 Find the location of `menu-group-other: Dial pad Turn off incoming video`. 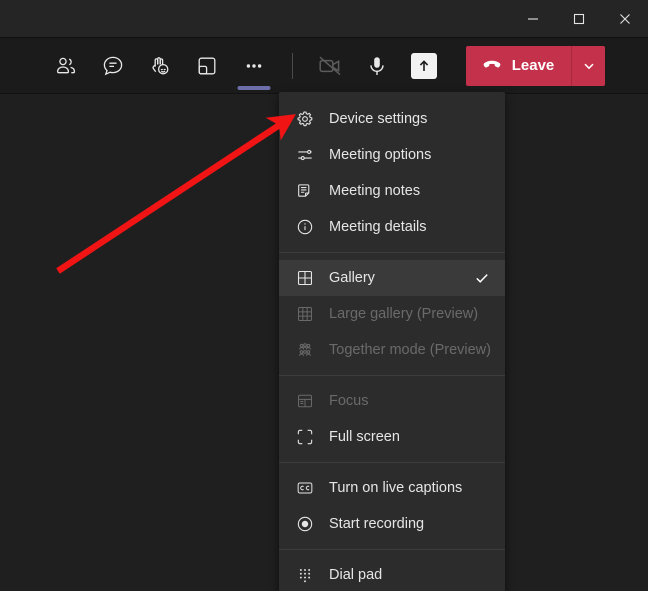

menu-group-other: Dial pad Turn off incoming video is located at coordinates (392, 573).